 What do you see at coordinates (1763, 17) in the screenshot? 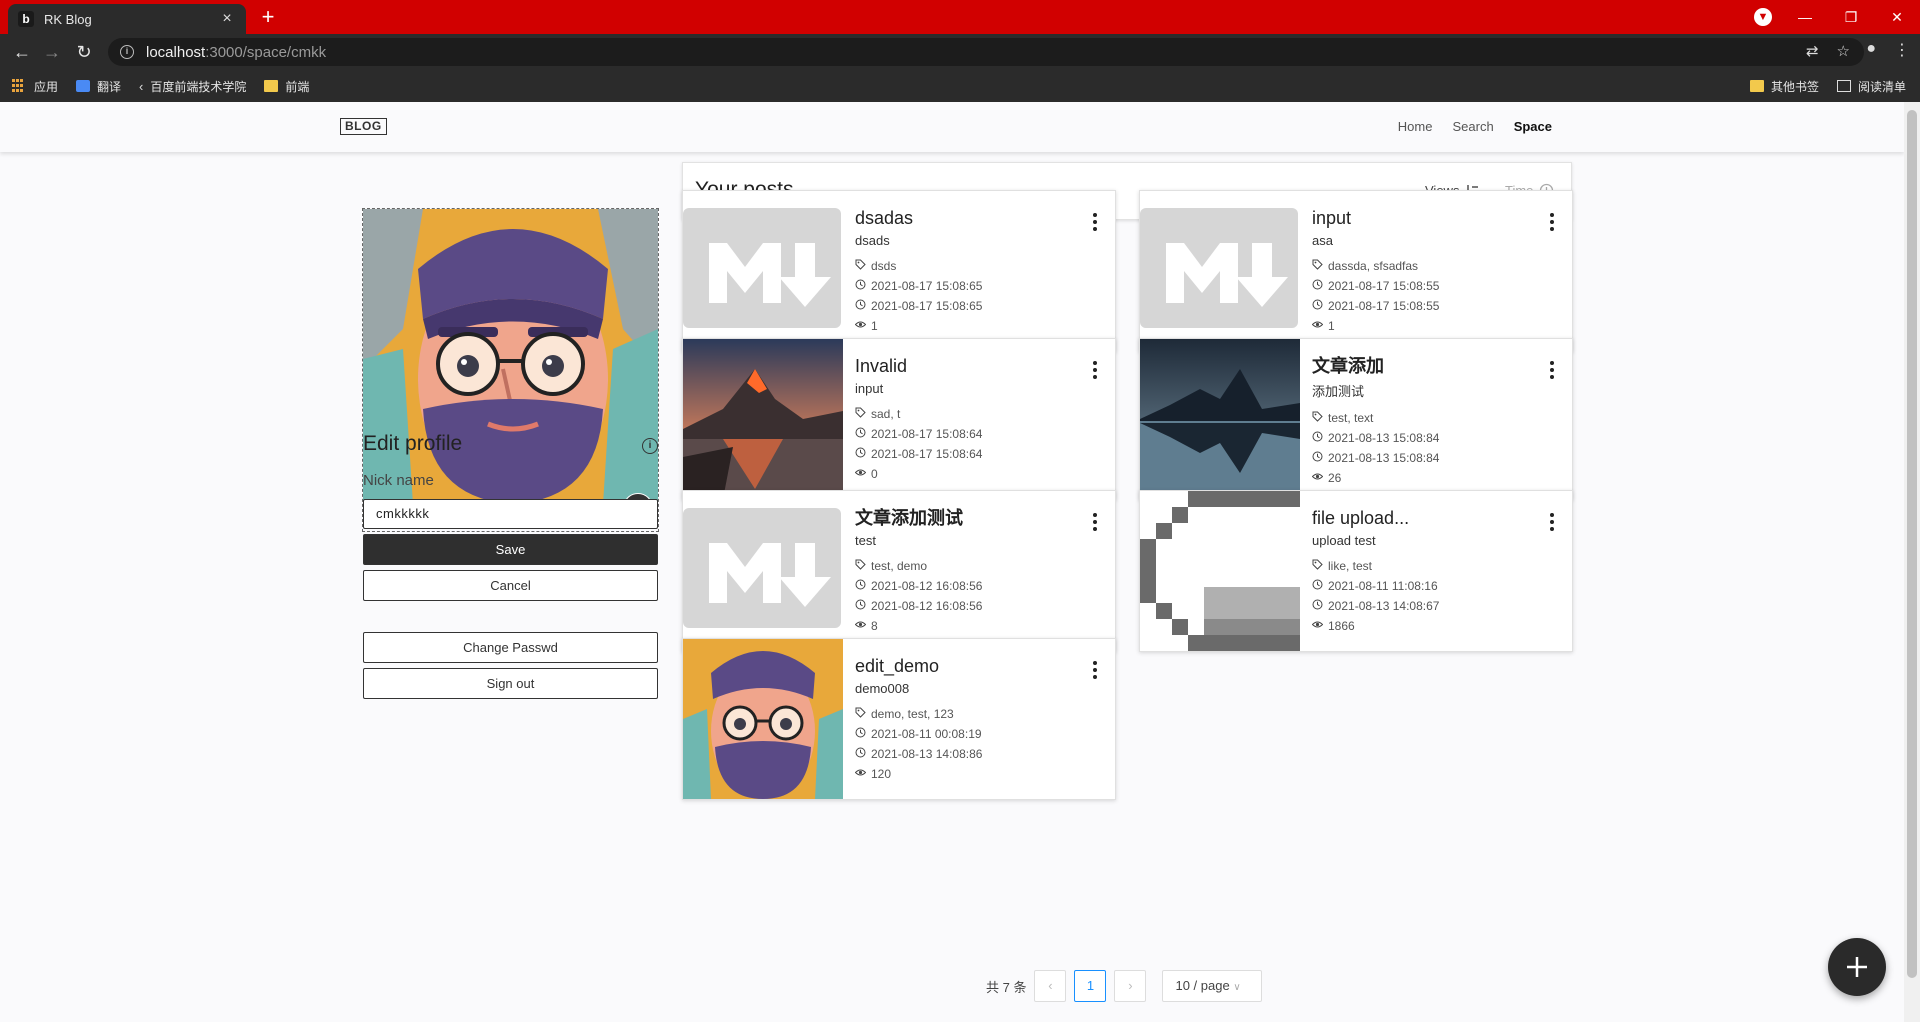
I see `chrome-extension-icon: ▼` at bounding box center [1763, 17].